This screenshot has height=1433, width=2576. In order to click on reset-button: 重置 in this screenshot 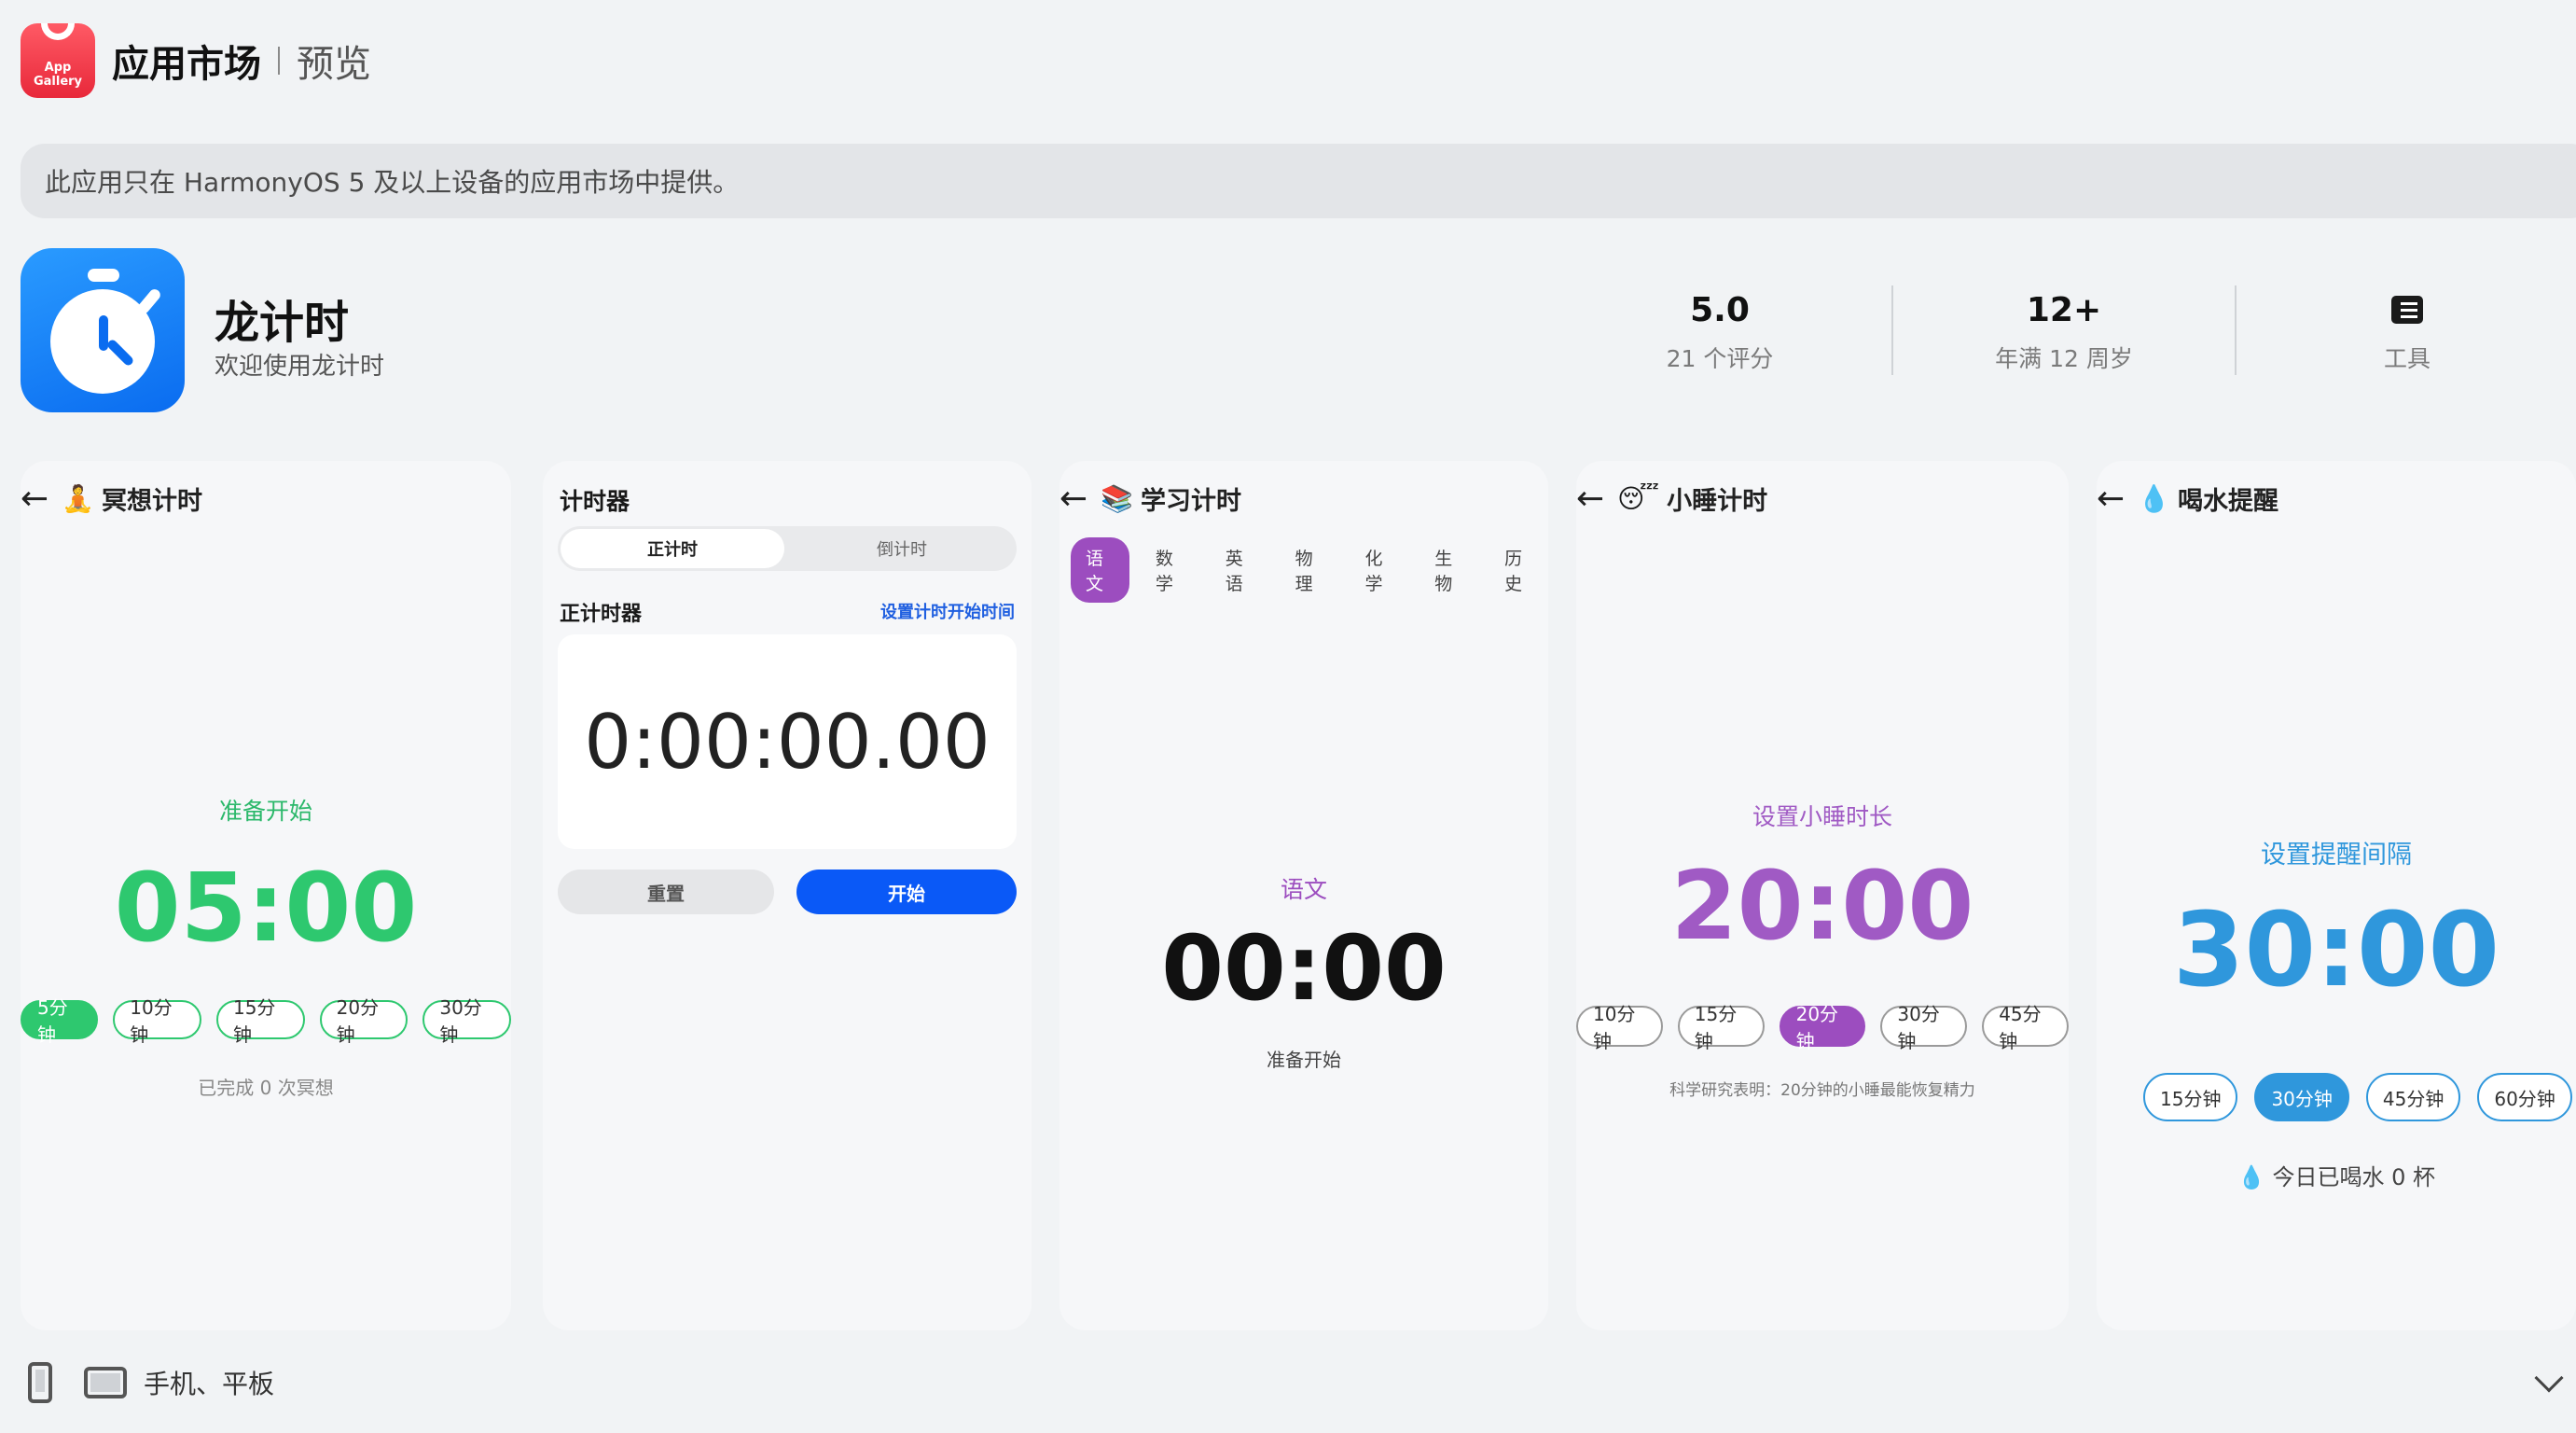, I will do `click(666, 892)`.